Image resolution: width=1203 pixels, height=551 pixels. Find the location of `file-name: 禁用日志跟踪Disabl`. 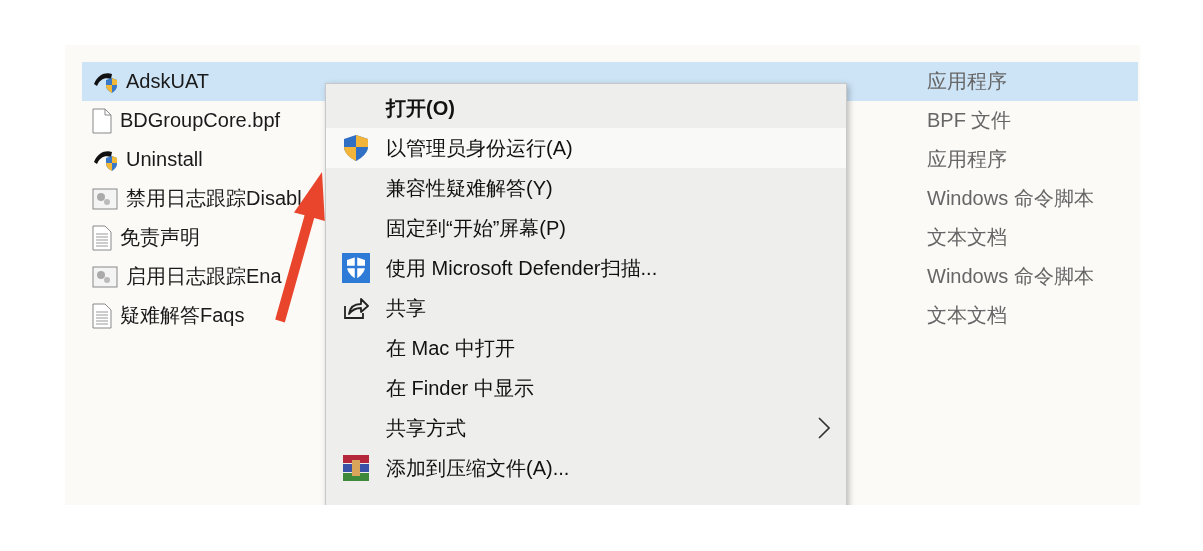

file-name: 禁用日志跟踪Disabl is located at coordinates (214, 198).